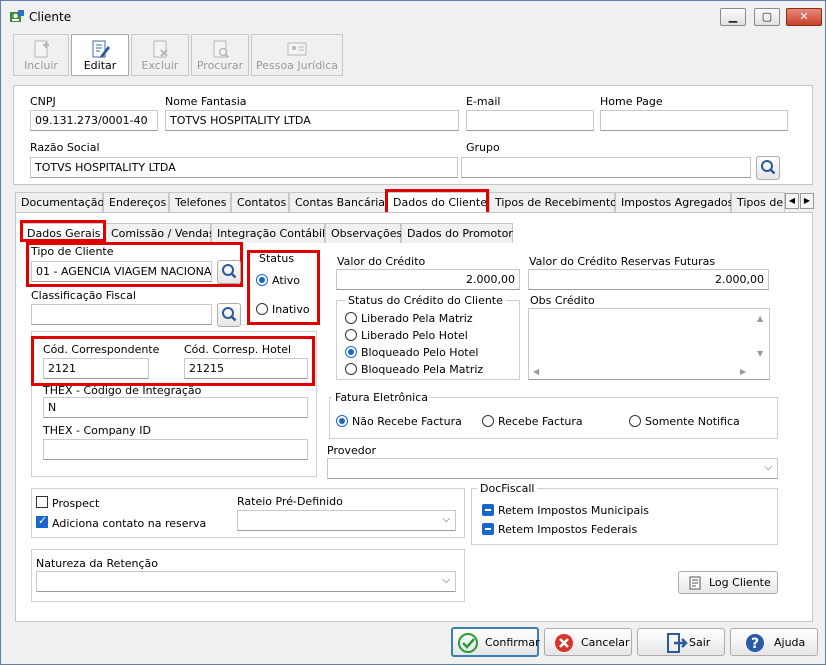 The image size is (826, 665). Describe the element at coordinates (41, 65) in the screenshot. I see `incluir-label: Incluir` at that location.